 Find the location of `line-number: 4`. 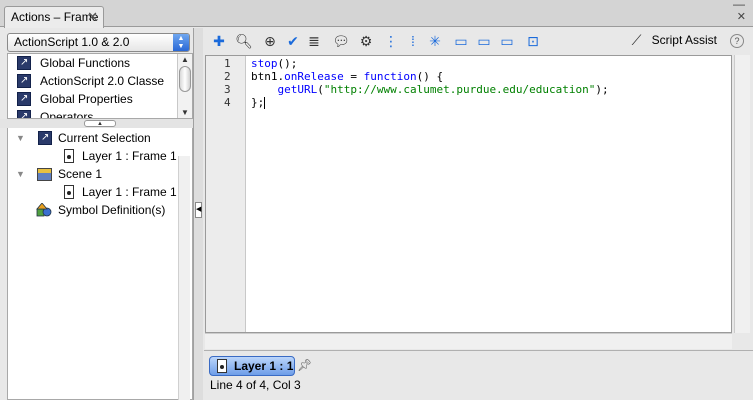

line-number: 4 is located at coordinates (227, 102).